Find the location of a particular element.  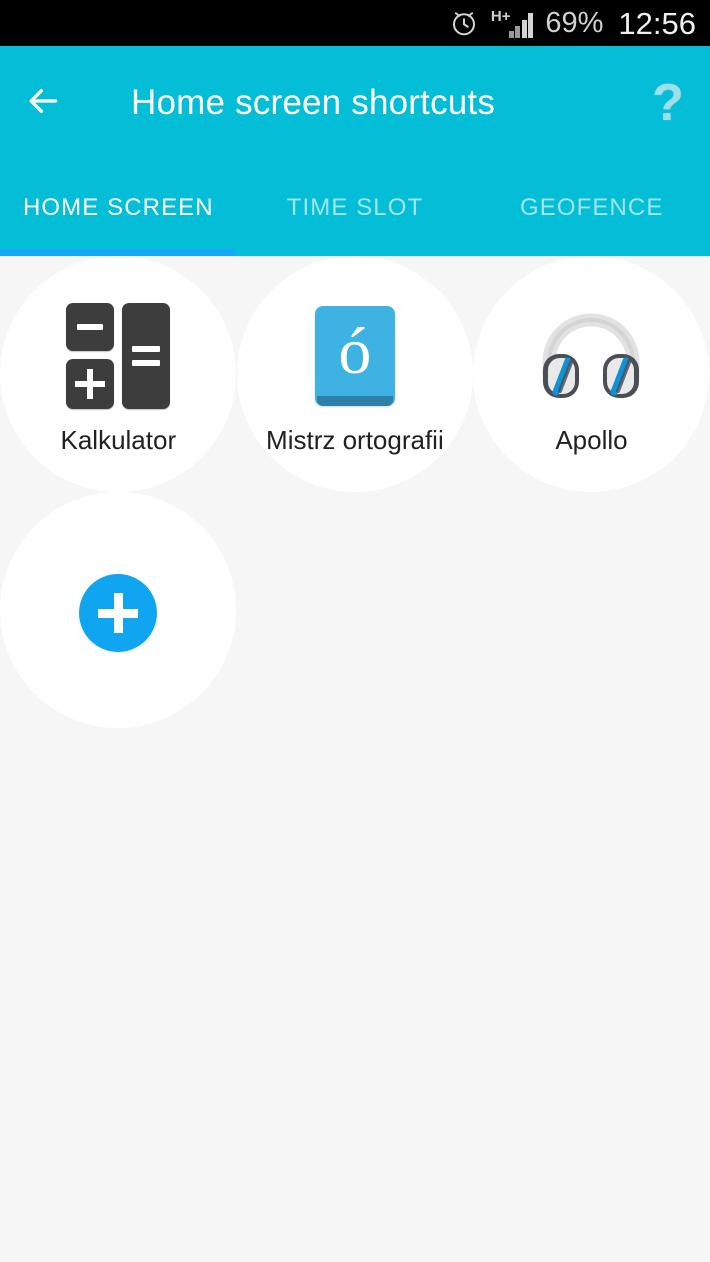

shortcut-item-kalkulator: Kalkulator is located at coordinates (118, 374).